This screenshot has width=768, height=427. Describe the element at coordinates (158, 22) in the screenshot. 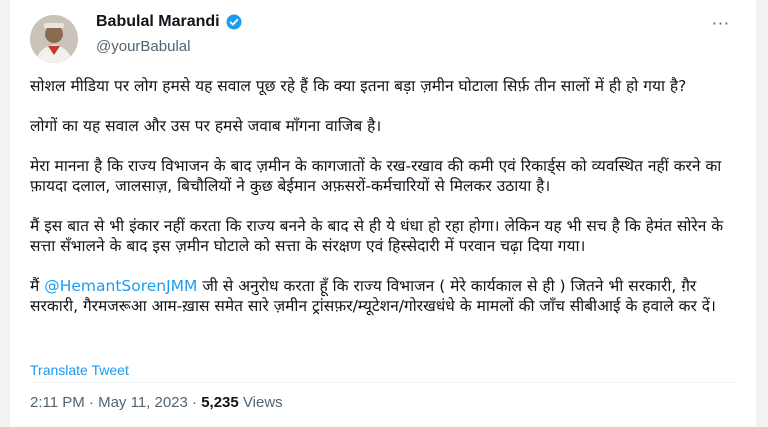

I see `author-name: Babulal Marandi` at that location.